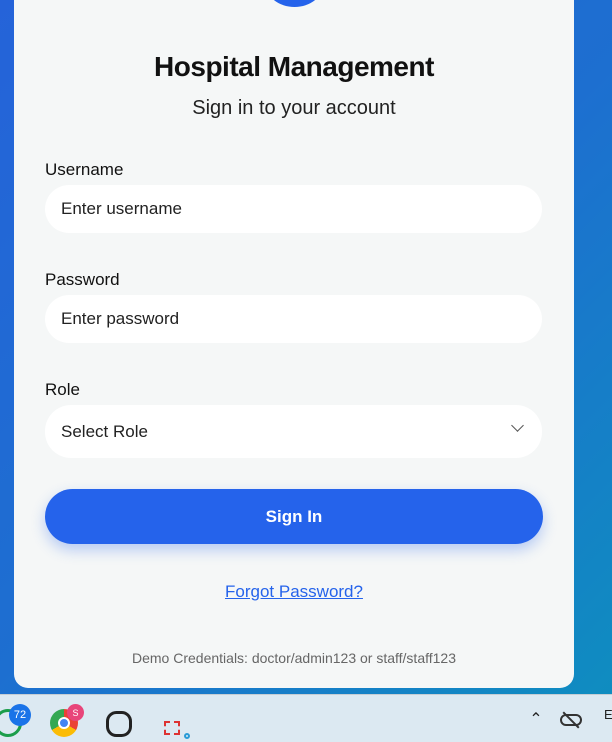 The height and width of the screenshot is (742, 612). I want to click on forgot-password-link: Forgot Password?, so click(294, 592).